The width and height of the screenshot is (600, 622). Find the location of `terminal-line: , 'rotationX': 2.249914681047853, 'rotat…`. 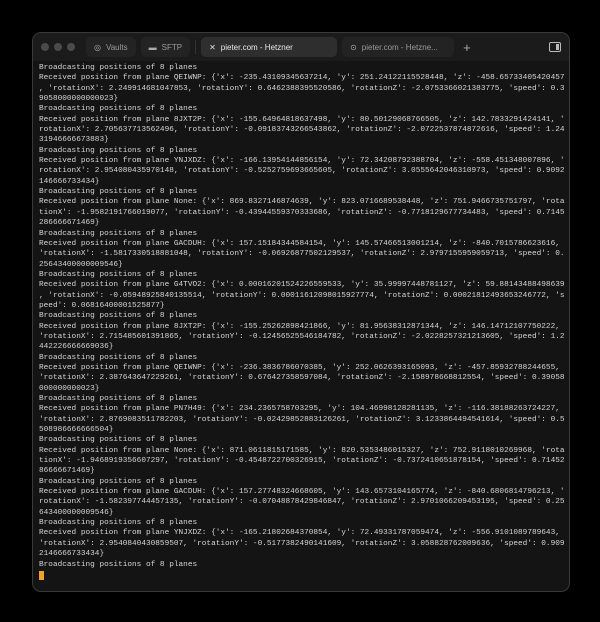

terminal-line: , 'rotationX': 2.249914681047853, 'rotat… is located at coordinates (302, 88).